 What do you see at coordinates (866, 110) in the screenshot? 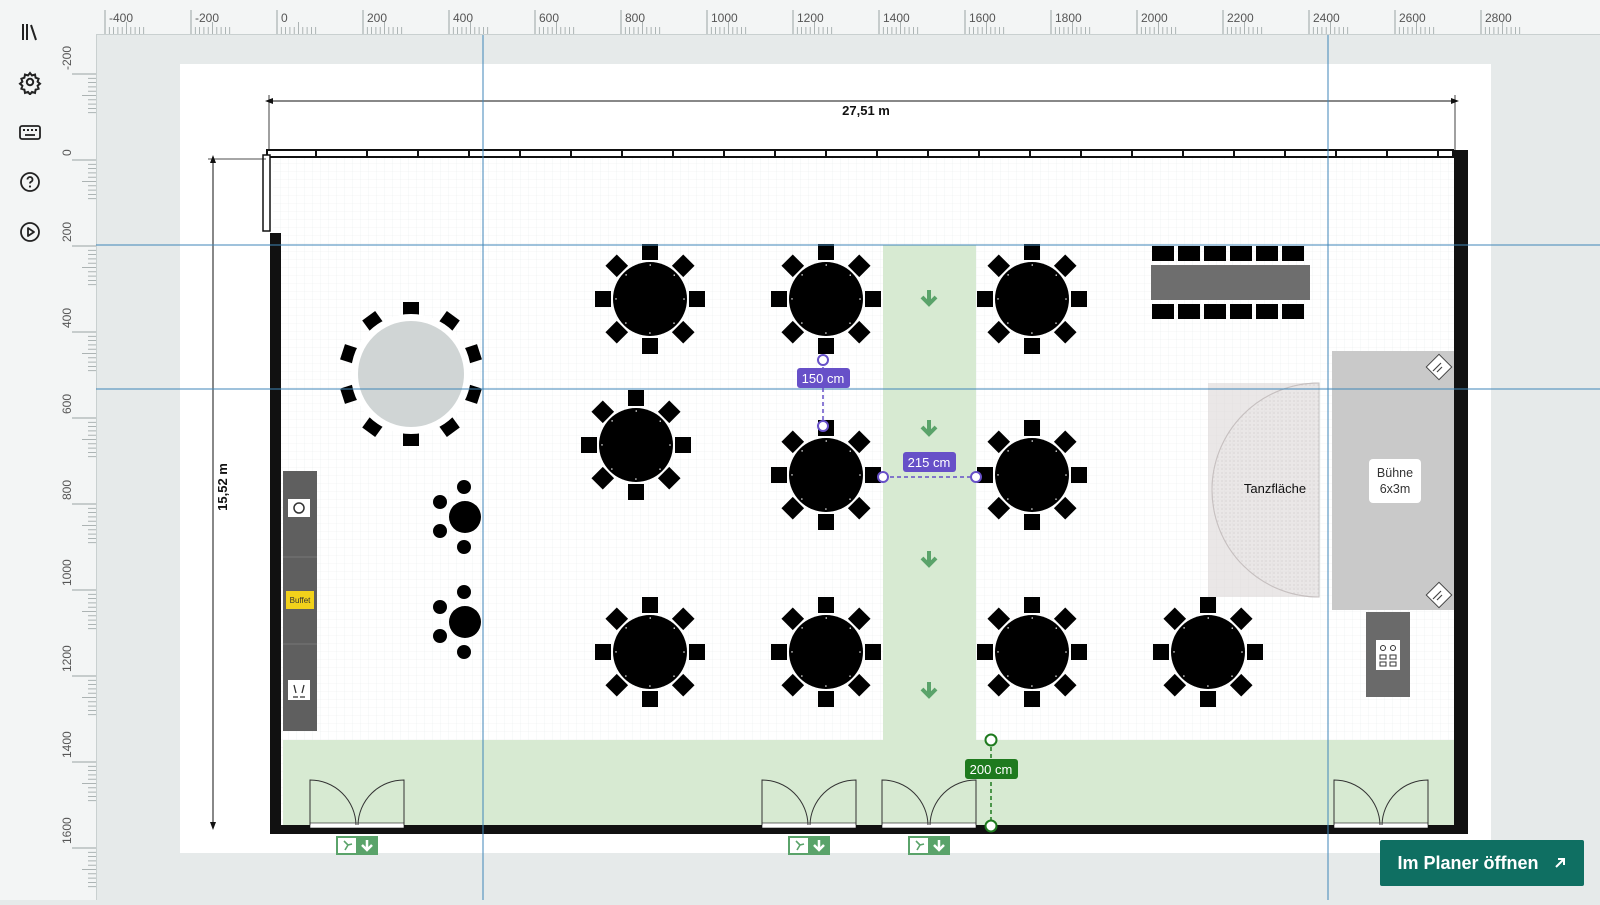
I see `dimension-width-label: 27,51 m` at bounding box center [866, 110].